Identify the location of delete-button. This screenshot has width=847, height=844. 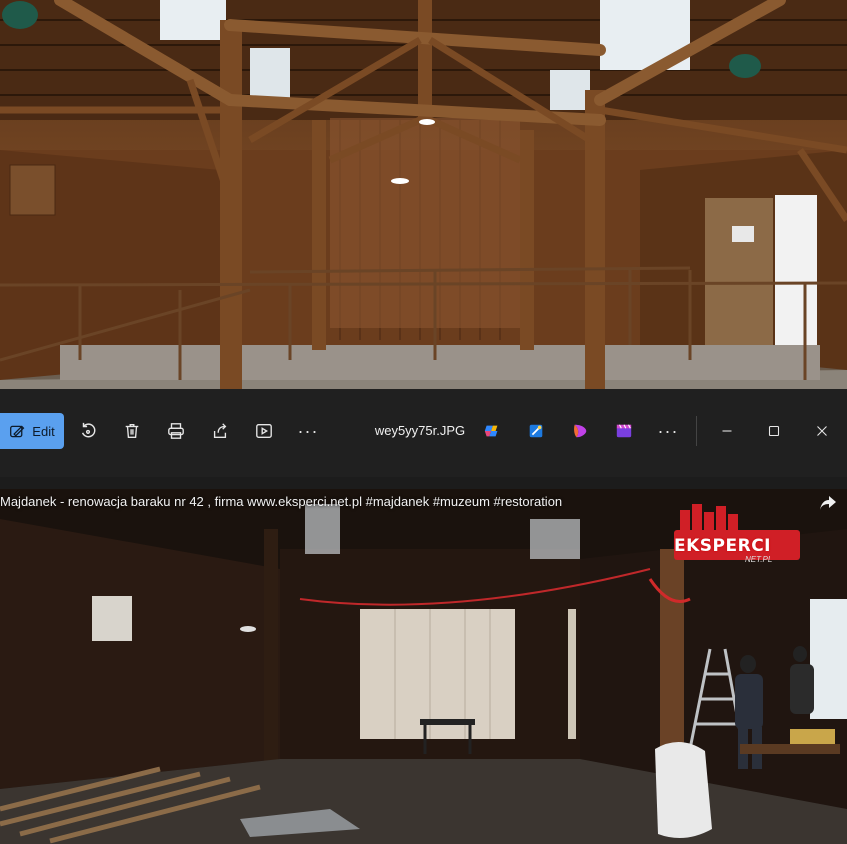
(132, 431).